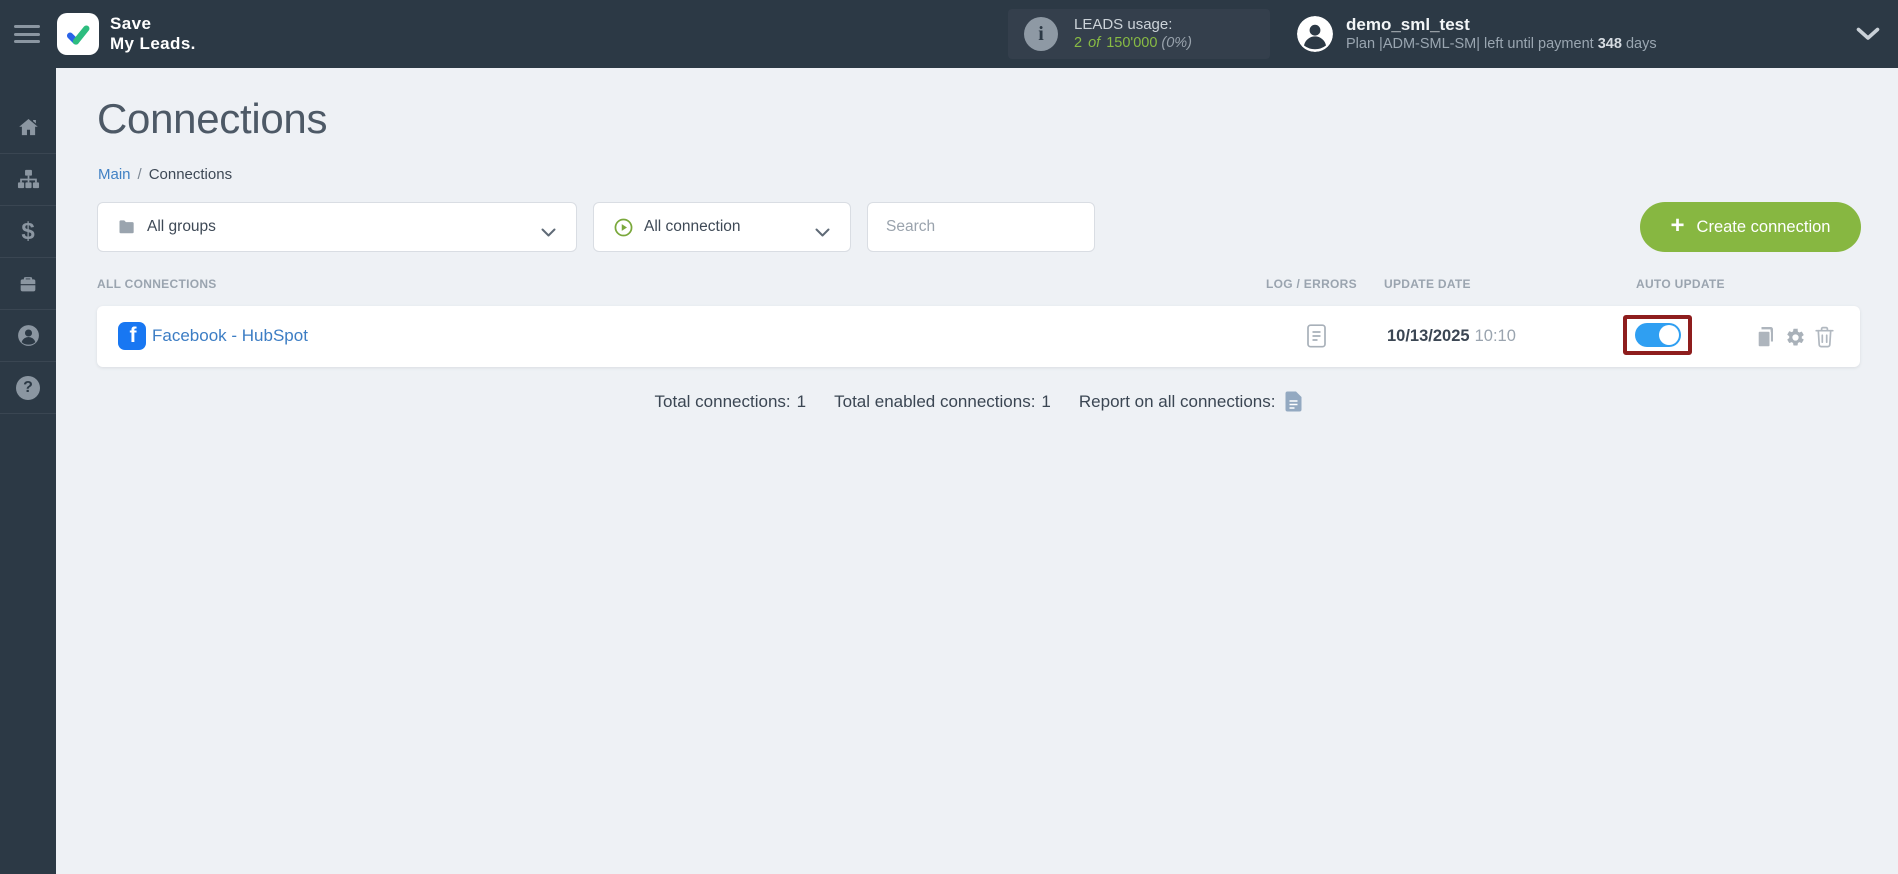 The height and width of the screenshot is (874, 1898). I want to click on home-icon, so click(28, 127).